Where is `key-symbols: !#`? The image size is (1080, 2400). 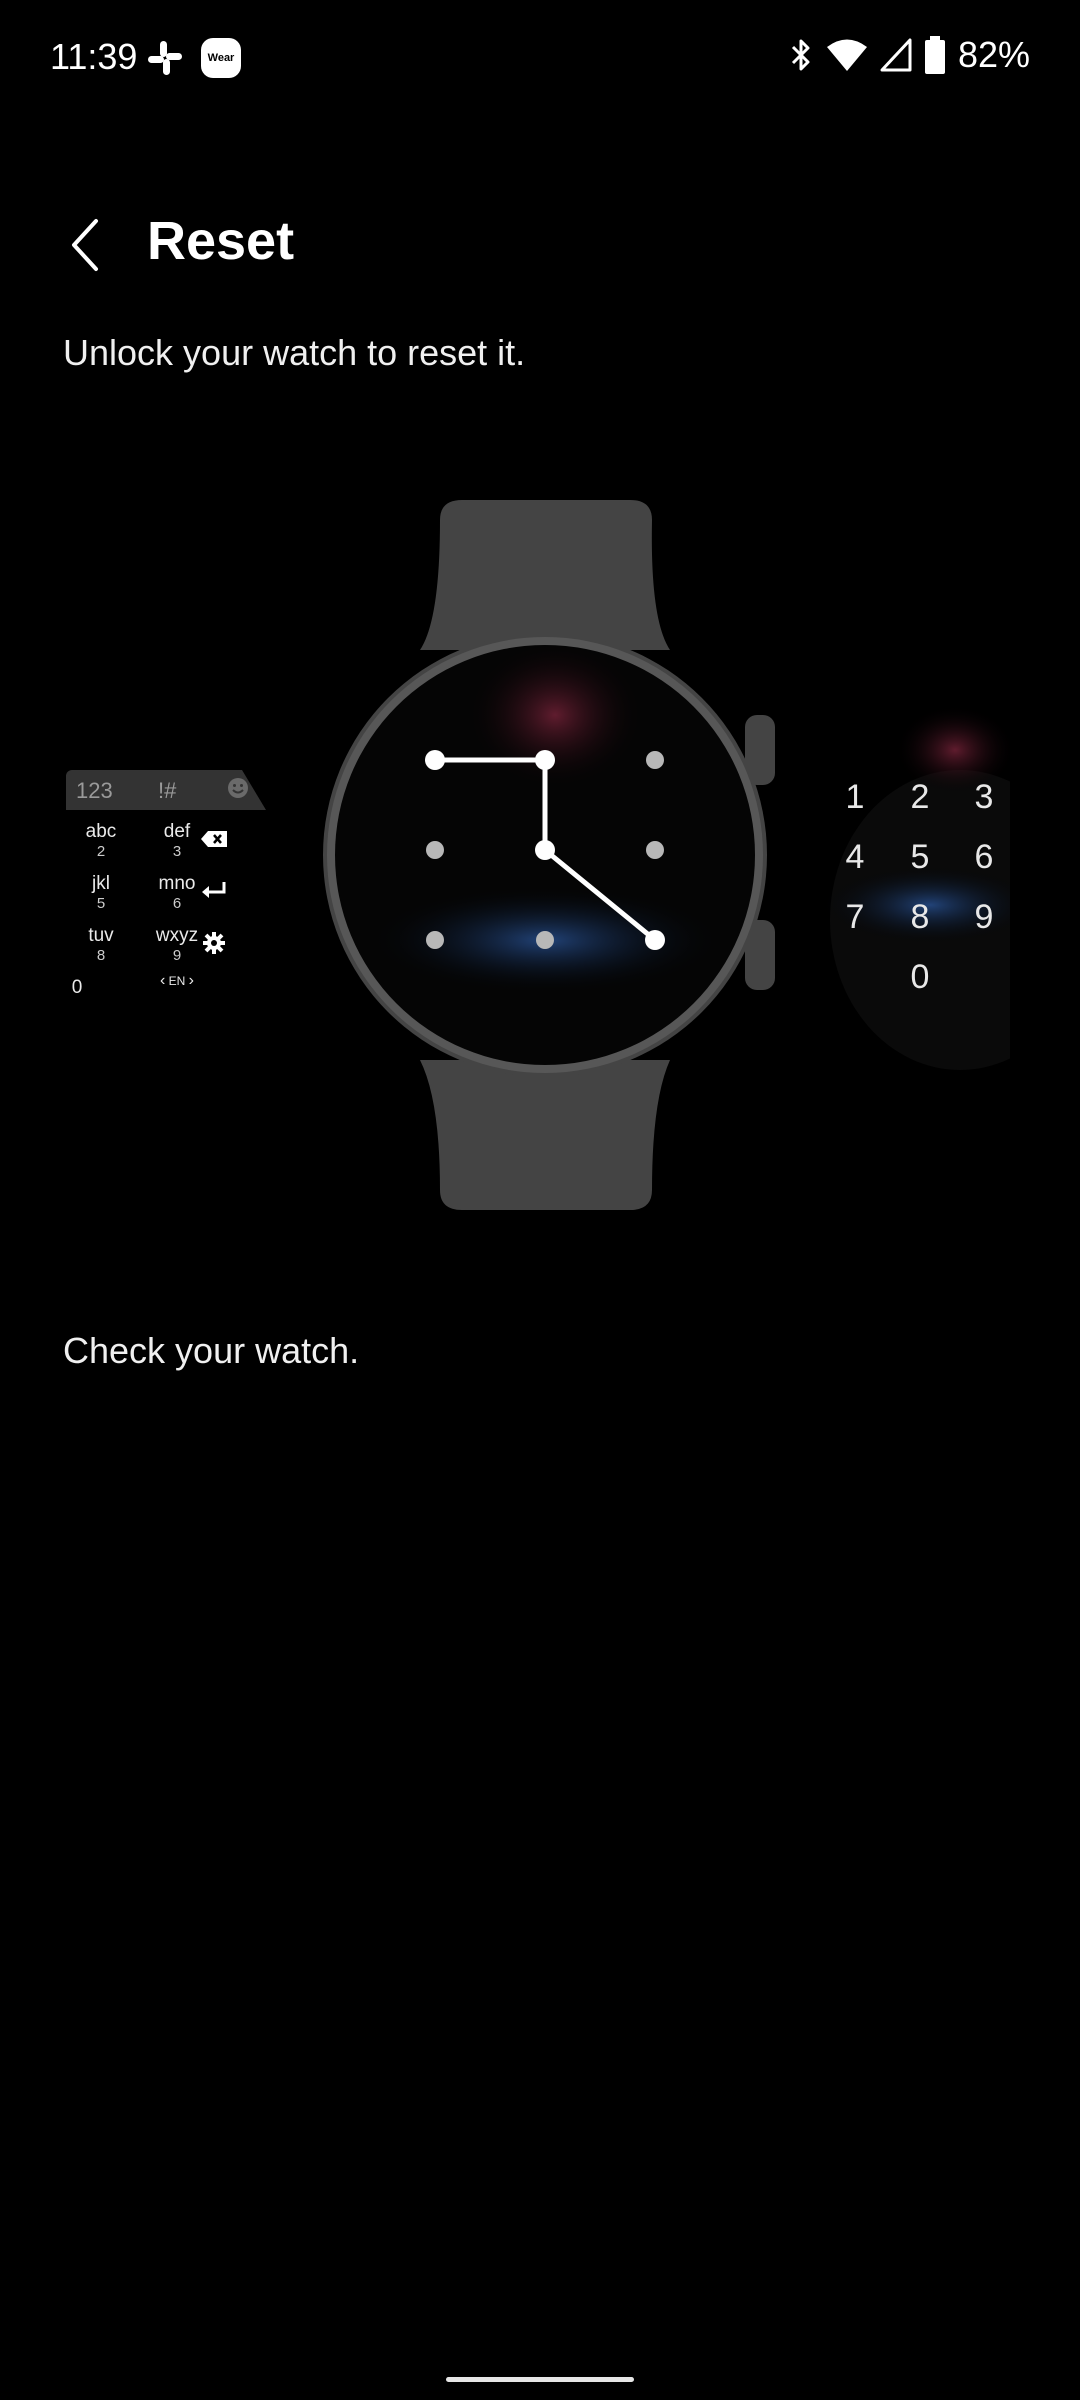 key-symbols: !# is located at coordinates (167, 790).